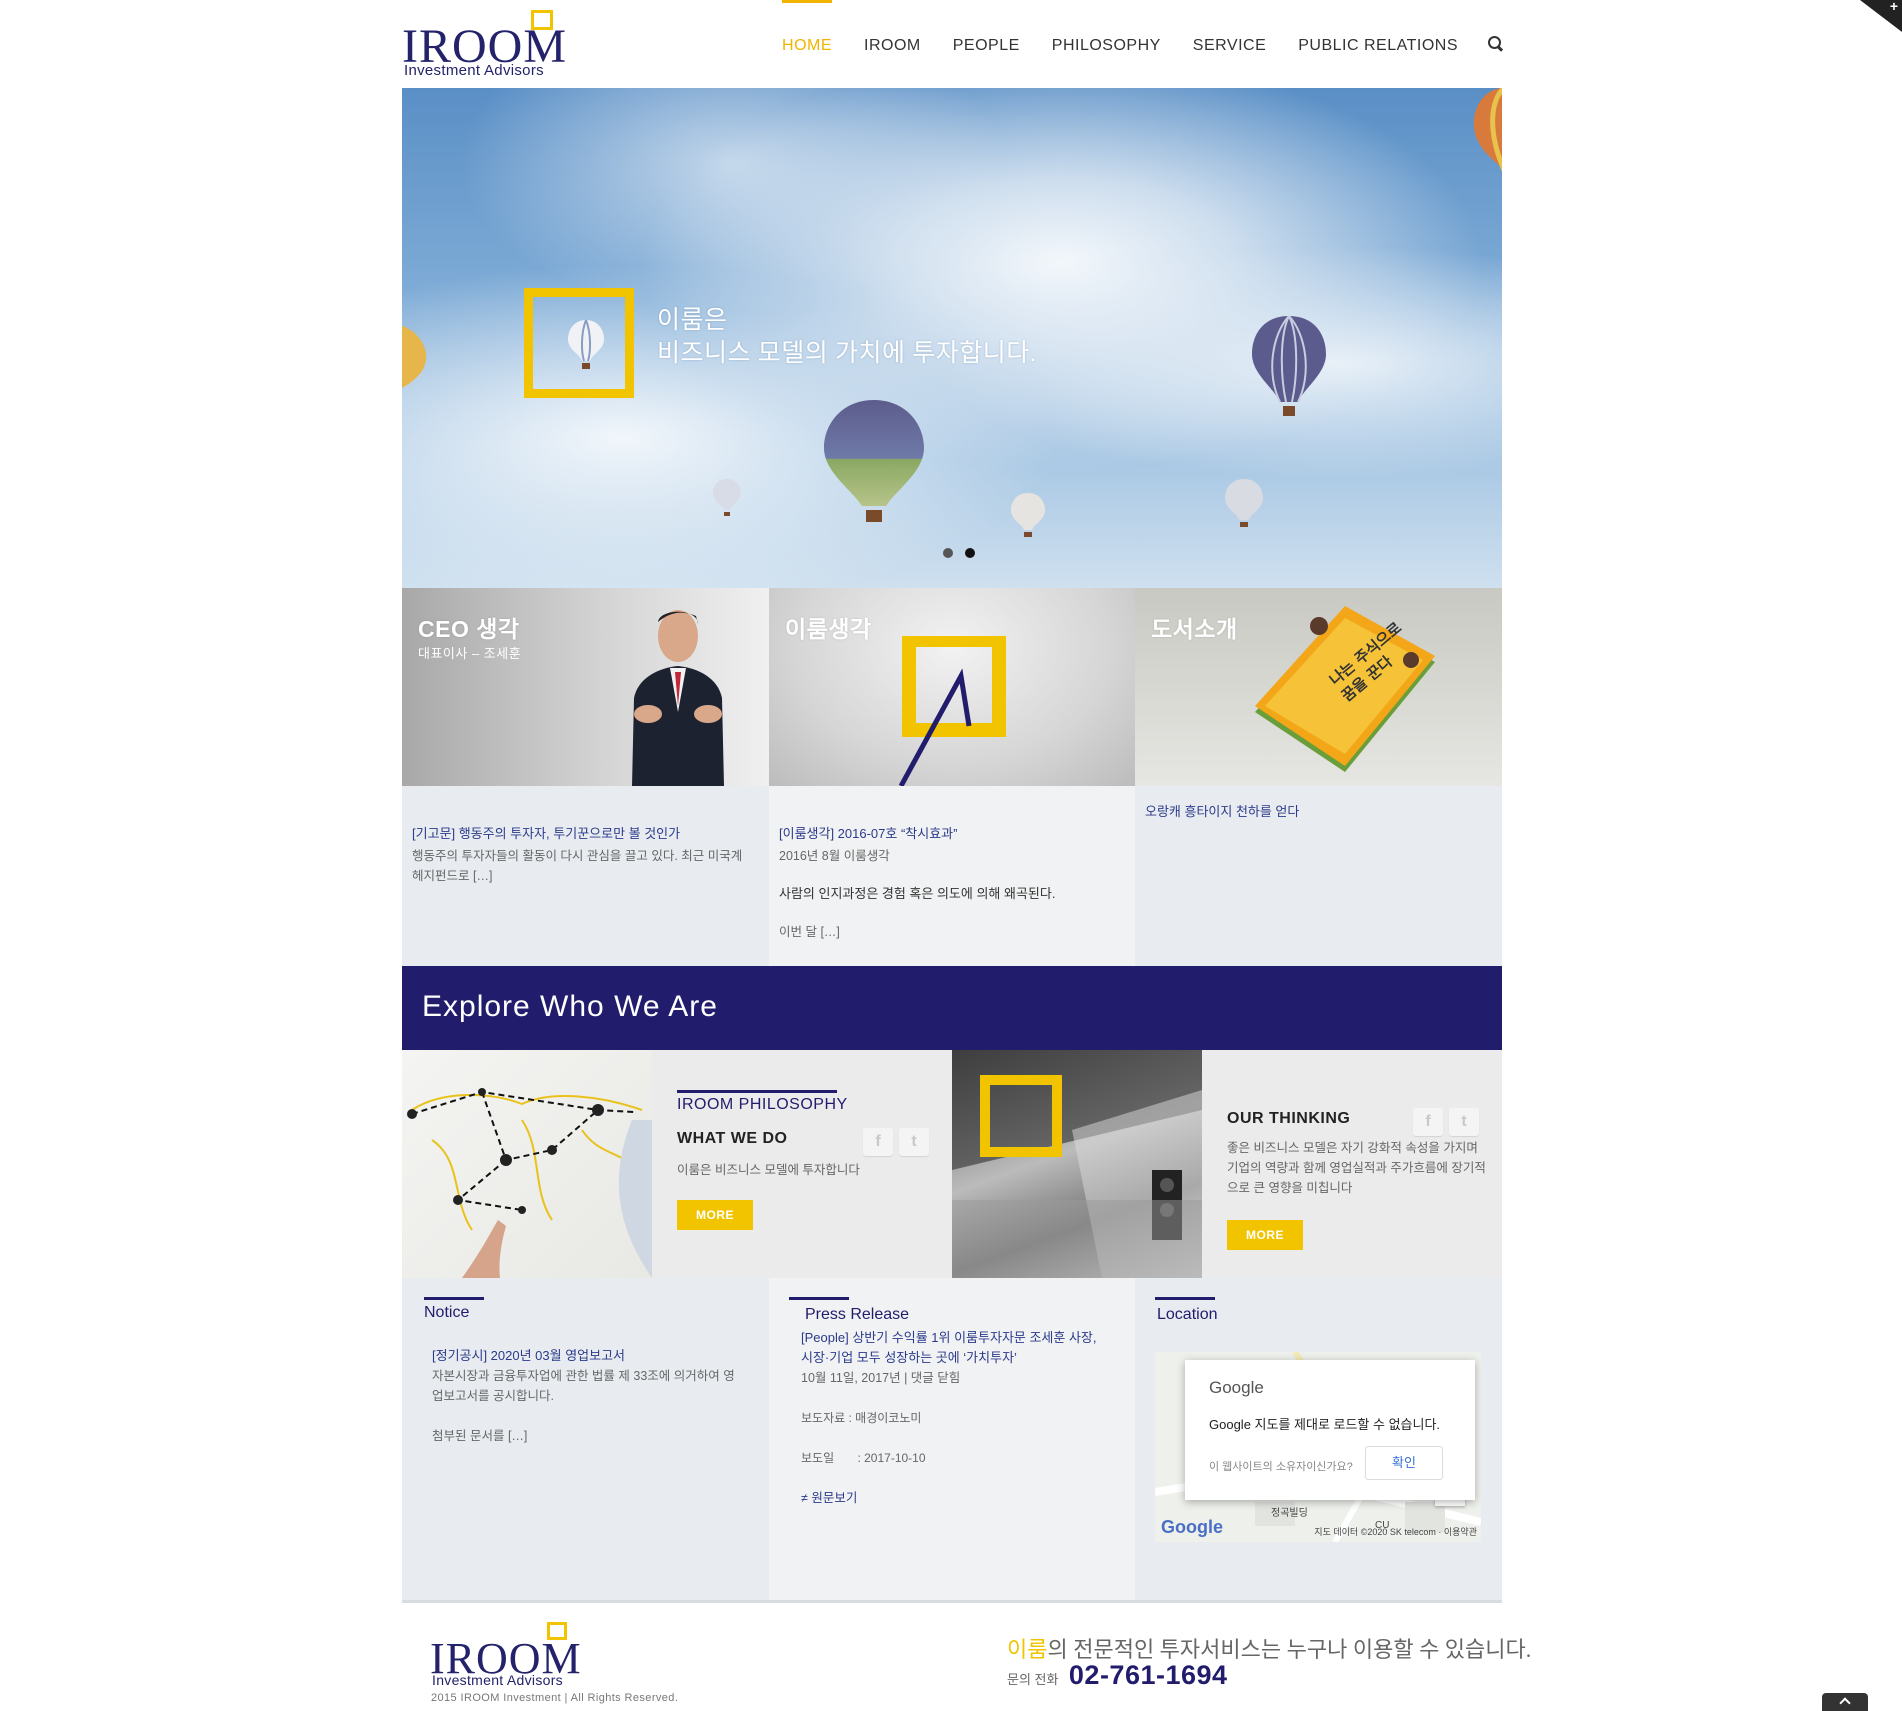 The width and height of the screenshot is (1902, 1711). I want to click on slider-dots, so click(959, 553).